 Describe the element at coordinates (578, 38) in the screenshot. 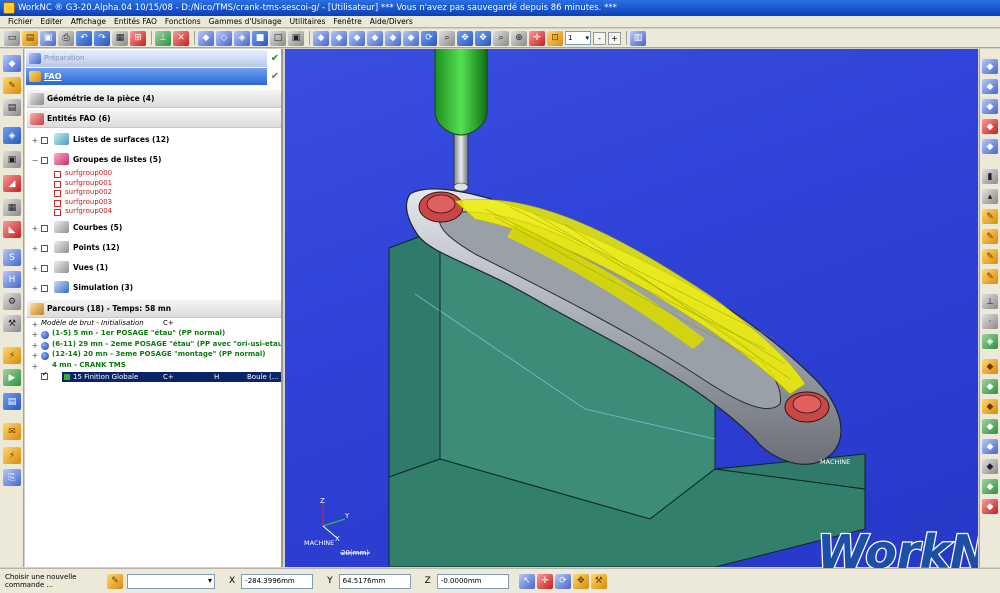

I see `zoom-select: 1` at that location.